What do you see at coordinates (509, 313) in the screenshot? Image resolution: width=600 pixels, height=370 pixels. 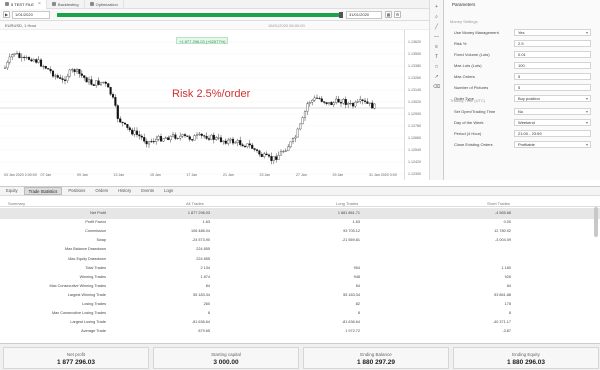 I see `short-trades-value: 8` at bounding box center [509, 313].